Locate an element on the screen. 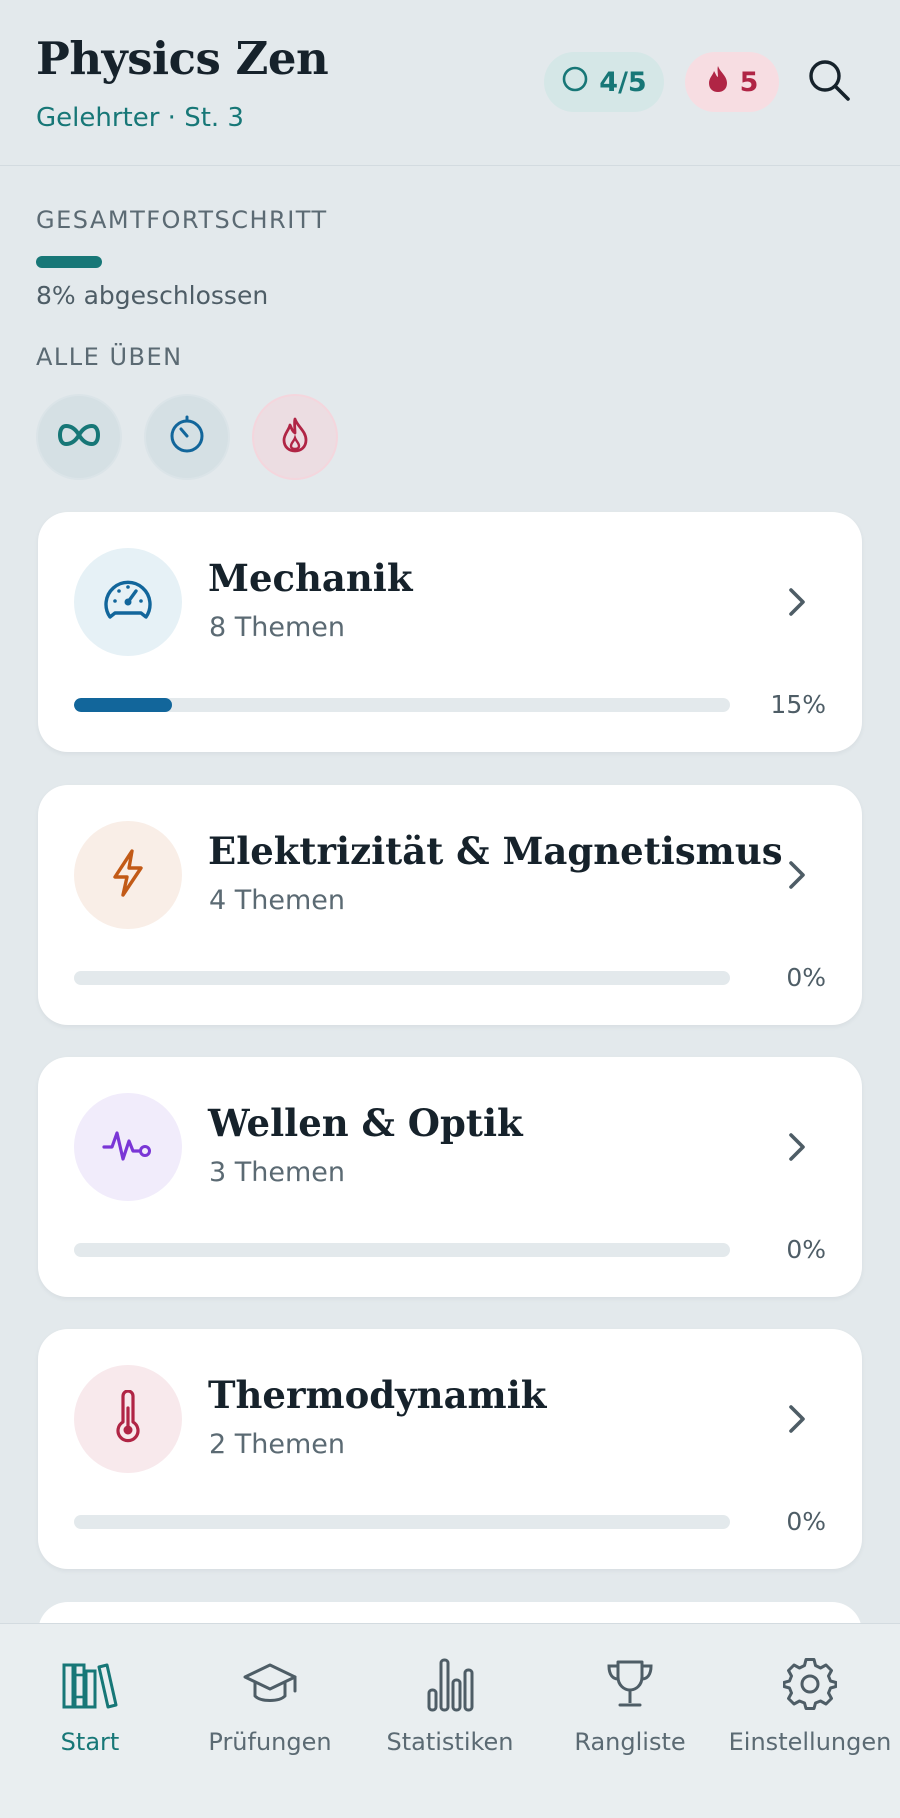  nav-item-pruefungen: Prüfungen is located at coordinates (270, 1709).